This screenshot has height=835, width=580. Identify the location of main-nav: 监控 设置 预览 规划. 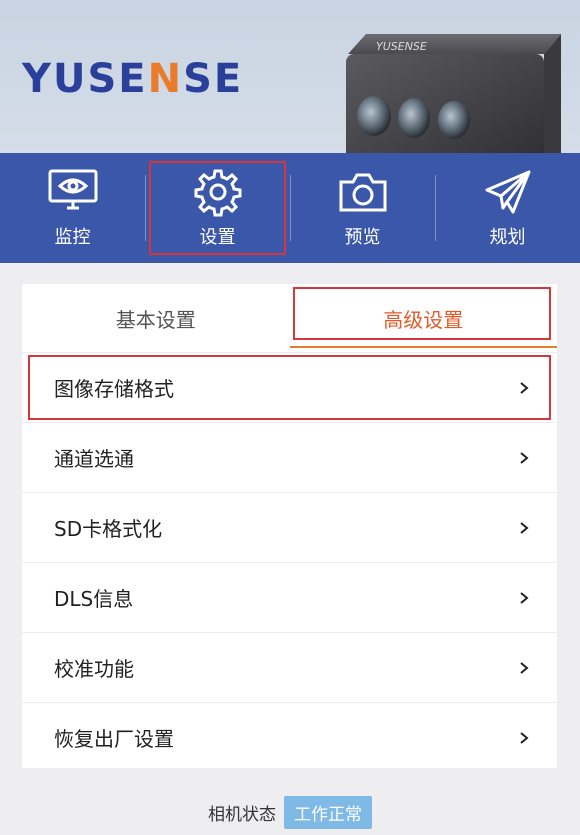
(290, 208).